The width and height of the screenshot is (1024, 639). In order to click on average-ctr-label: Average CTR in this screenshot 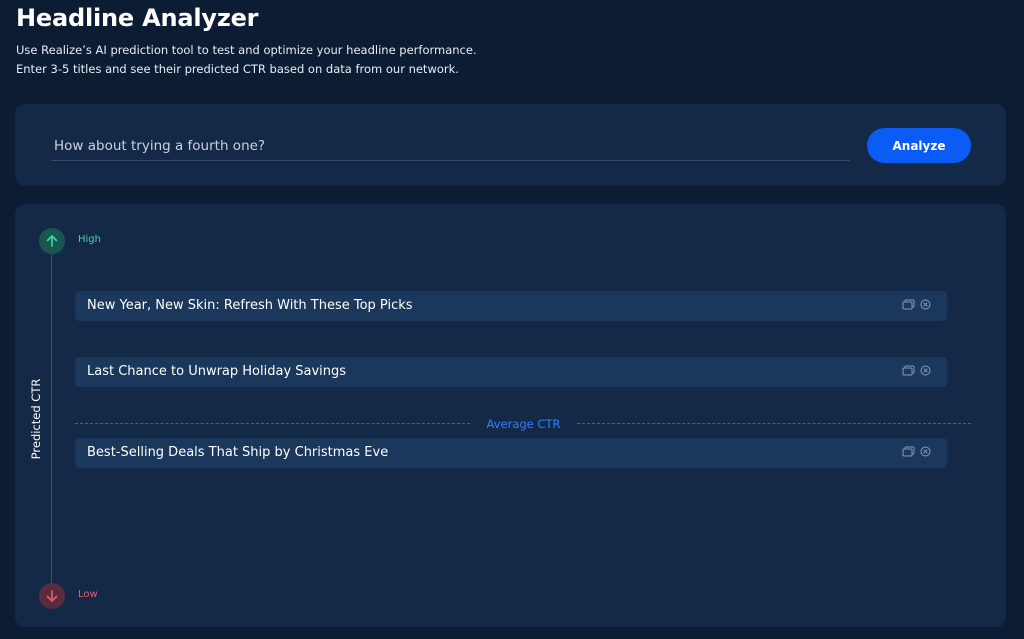, I will do `click(523, 424)`.